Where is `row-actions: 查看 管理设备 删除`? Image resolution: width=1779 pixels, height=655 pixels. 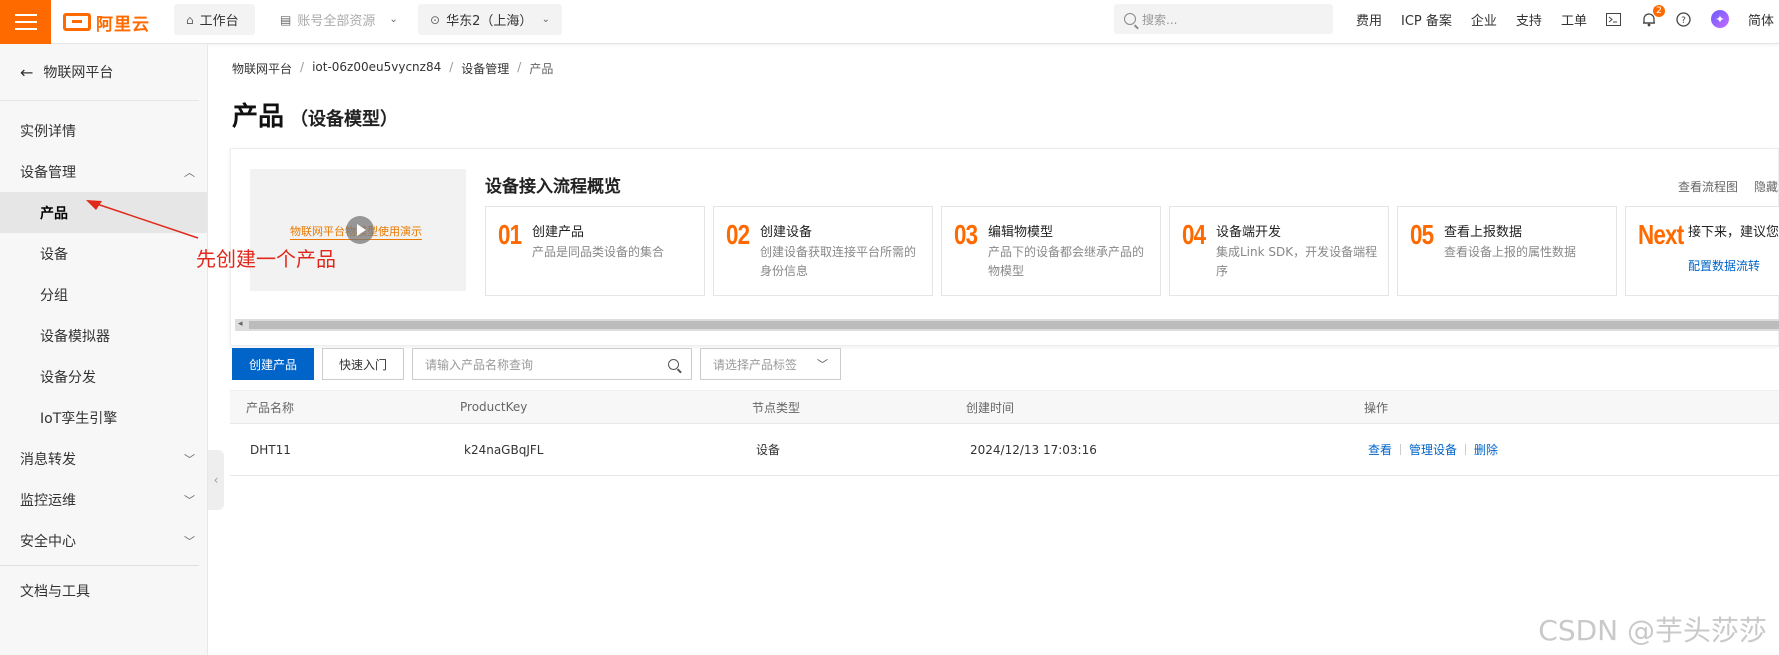
row-actions: 查看 管理设备 删除 is located at coordinates (1433, 449).